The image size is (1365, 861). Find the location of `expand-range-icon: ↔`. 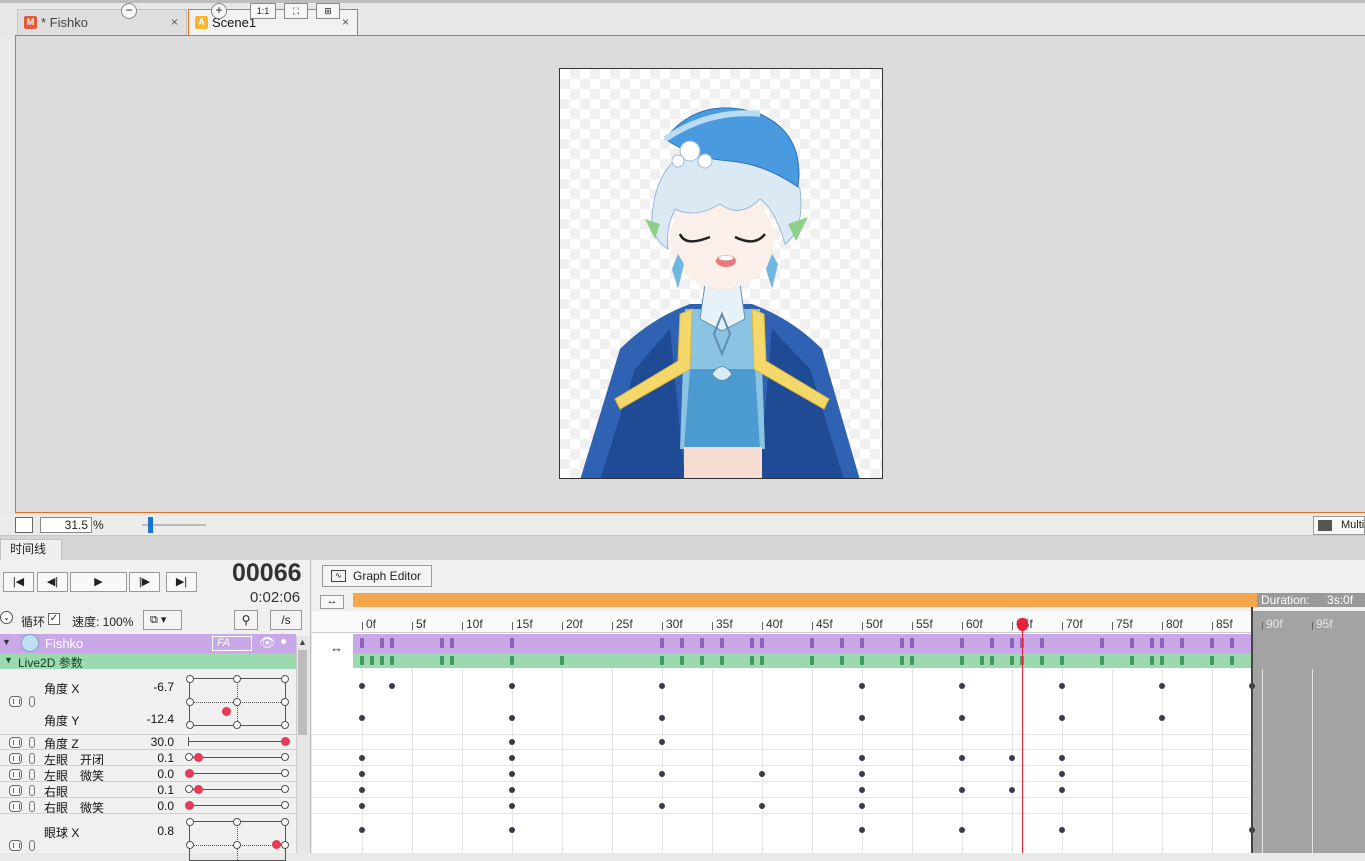

expand-range-icon: ↔ is located at coordinates (336, 647).